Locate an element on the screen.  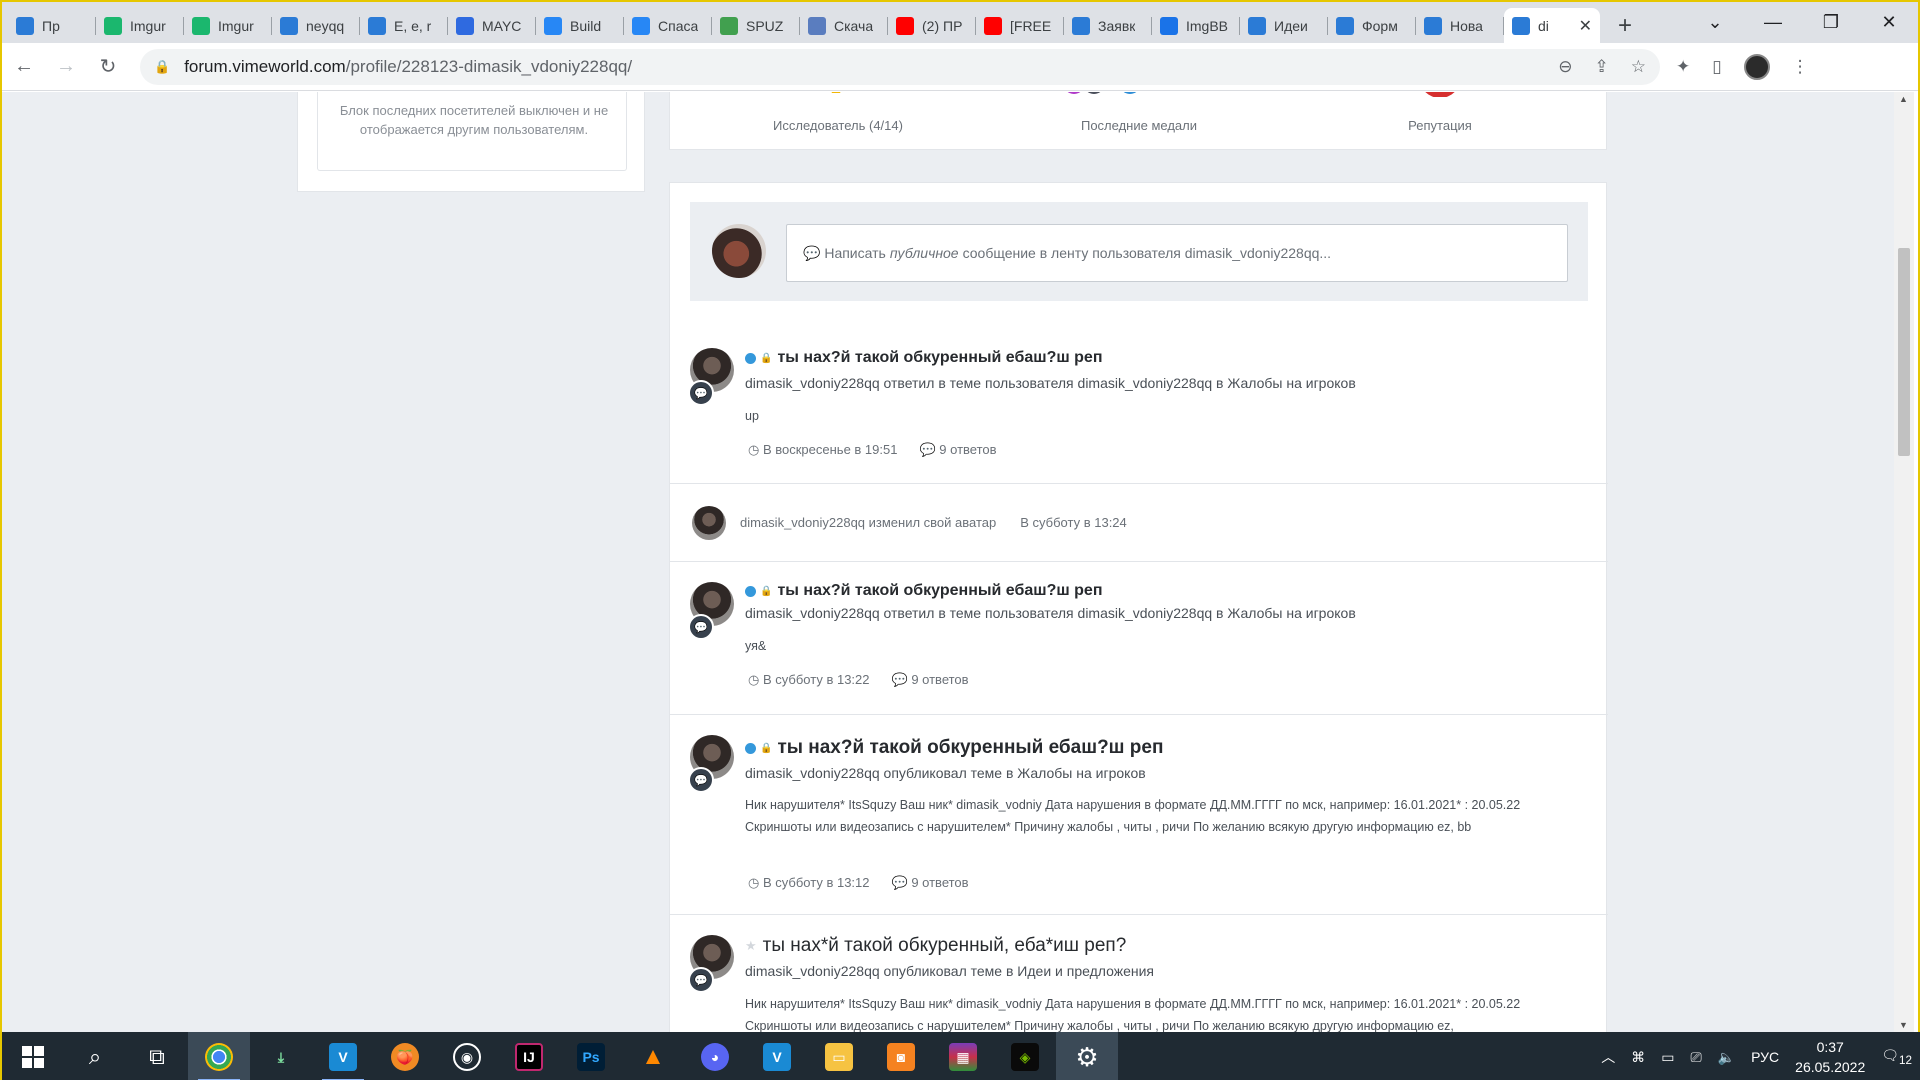
tray-chevron-icon: ︿ is located at coordinates (1608, 1057).